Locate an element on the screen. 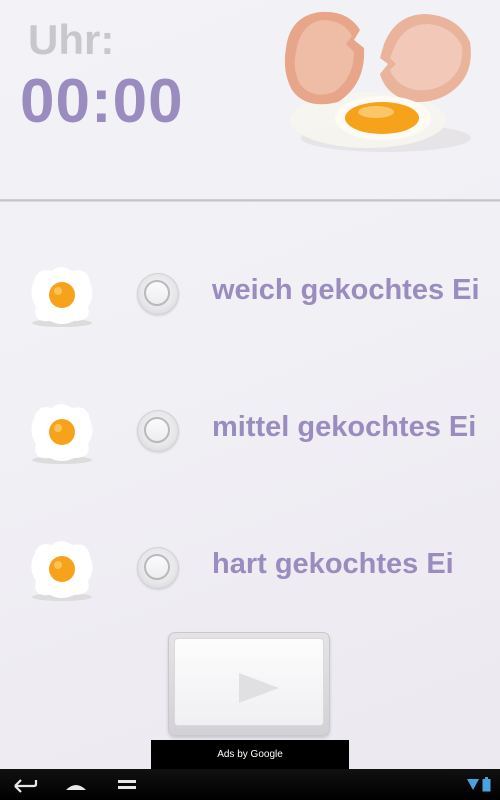  radio-soft is located at coordinates (158, 294).